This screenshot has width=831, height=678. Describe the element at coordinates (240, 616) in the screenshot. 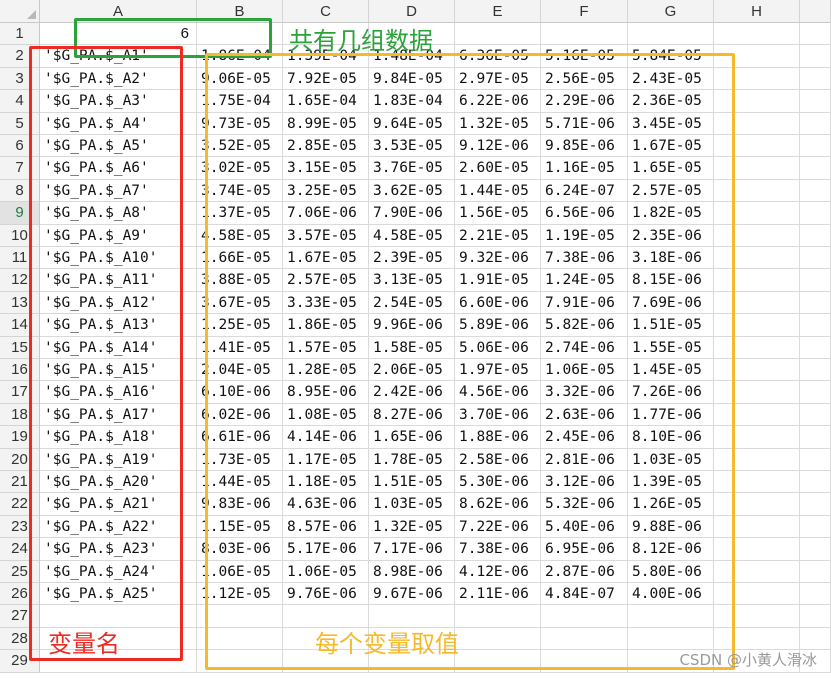

I see `cell-b27` at that location.